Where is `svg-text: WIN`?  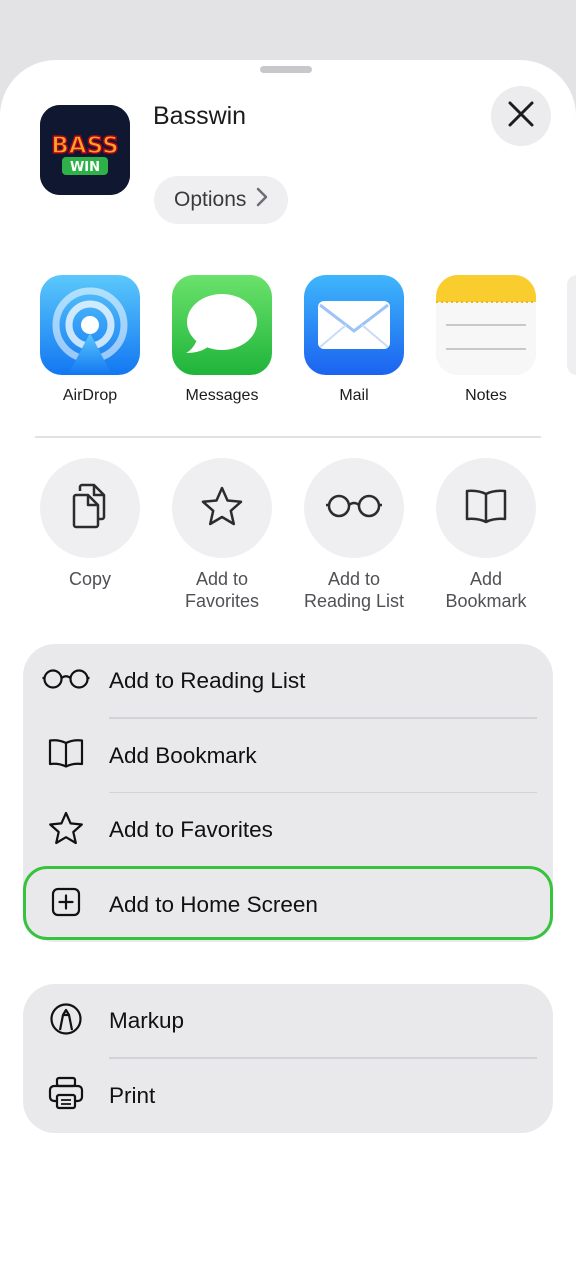 svg-text: WIN is located at coordinates (85, 167).